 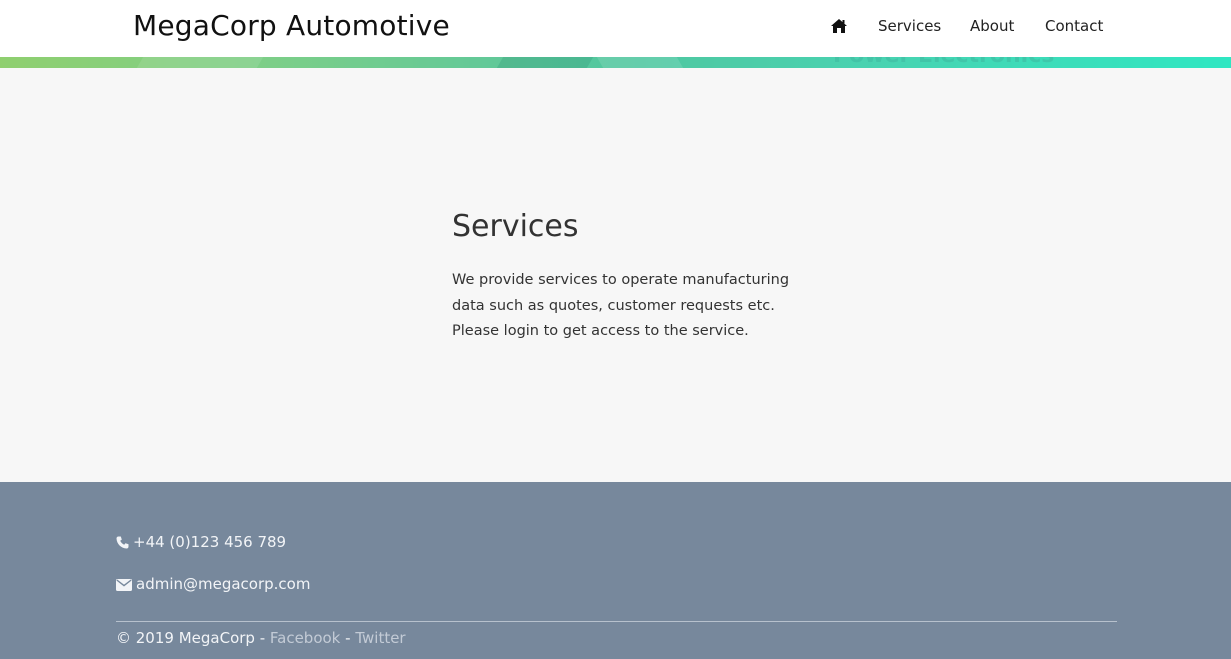 What do you see at coordinates (515, 226) in the screenshot?
I see `page-title: Services` at bounding box center [515, 226].